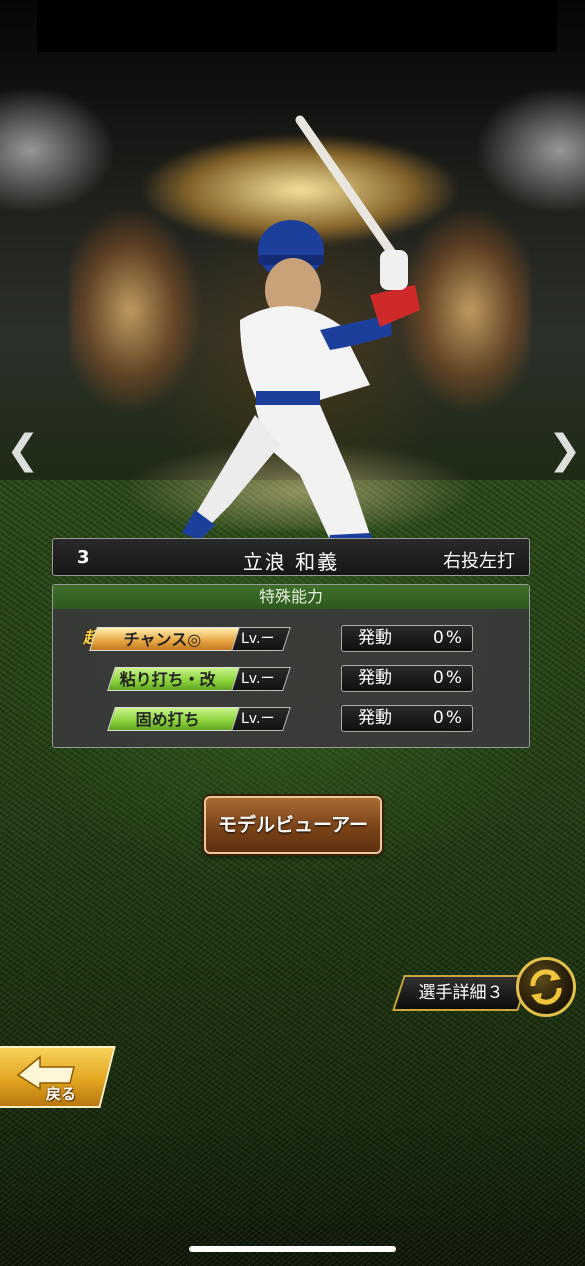  I want to click on player-detail-button: 選手詳細３, so click(461, 993).